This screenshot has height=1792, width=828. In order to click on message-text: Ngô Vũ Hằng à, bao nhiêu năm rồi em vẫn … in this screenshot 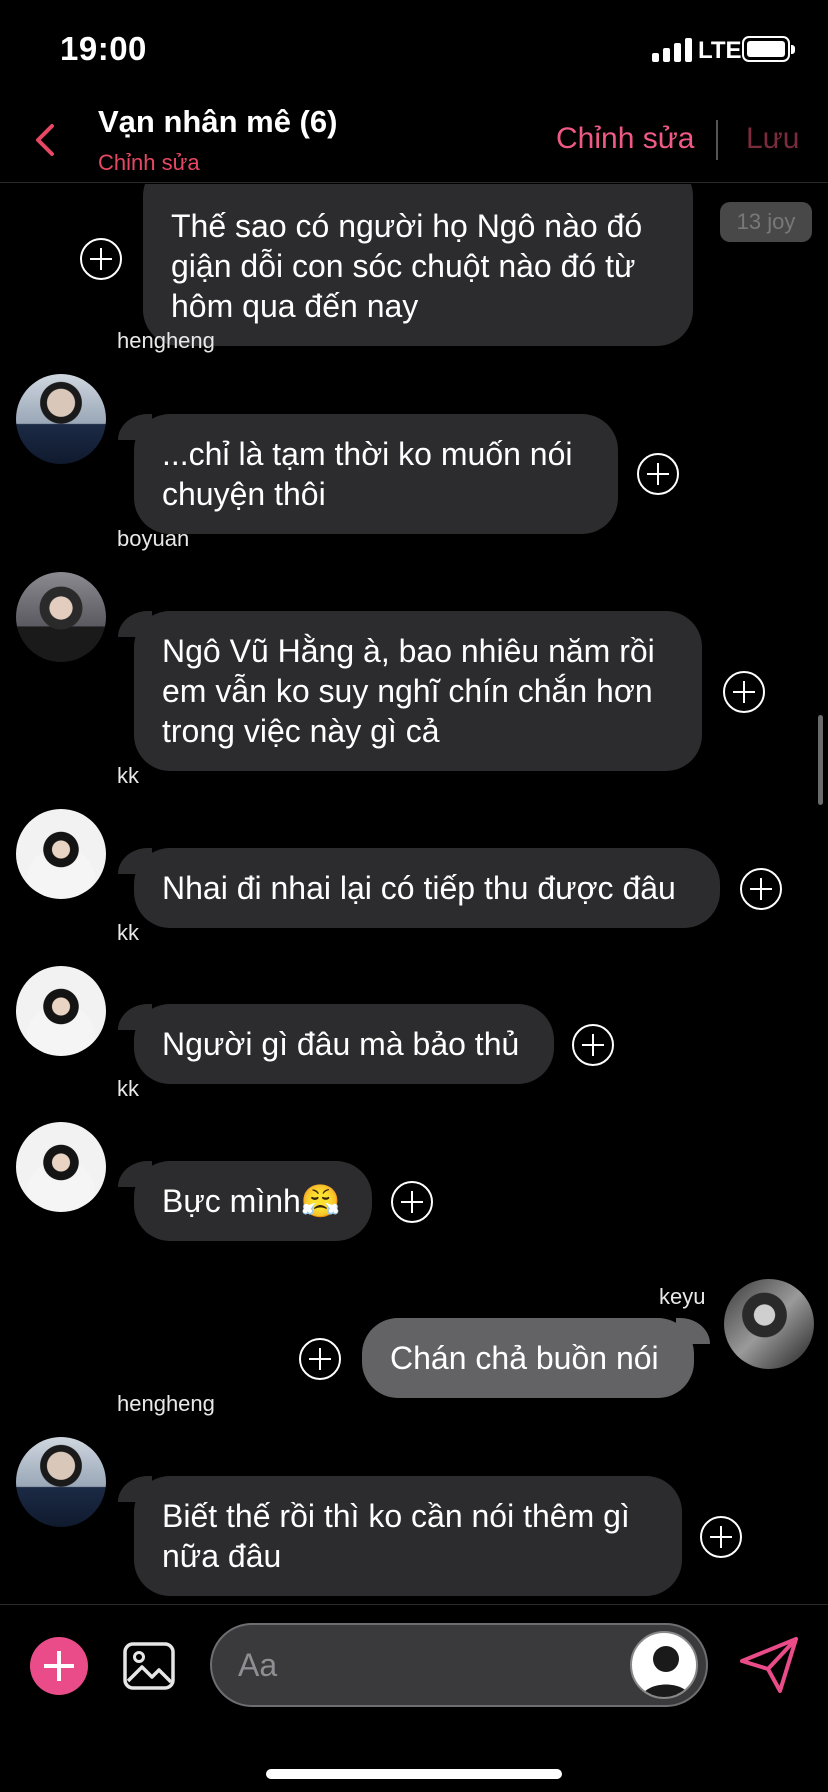, I will do `click(408, 691)`.